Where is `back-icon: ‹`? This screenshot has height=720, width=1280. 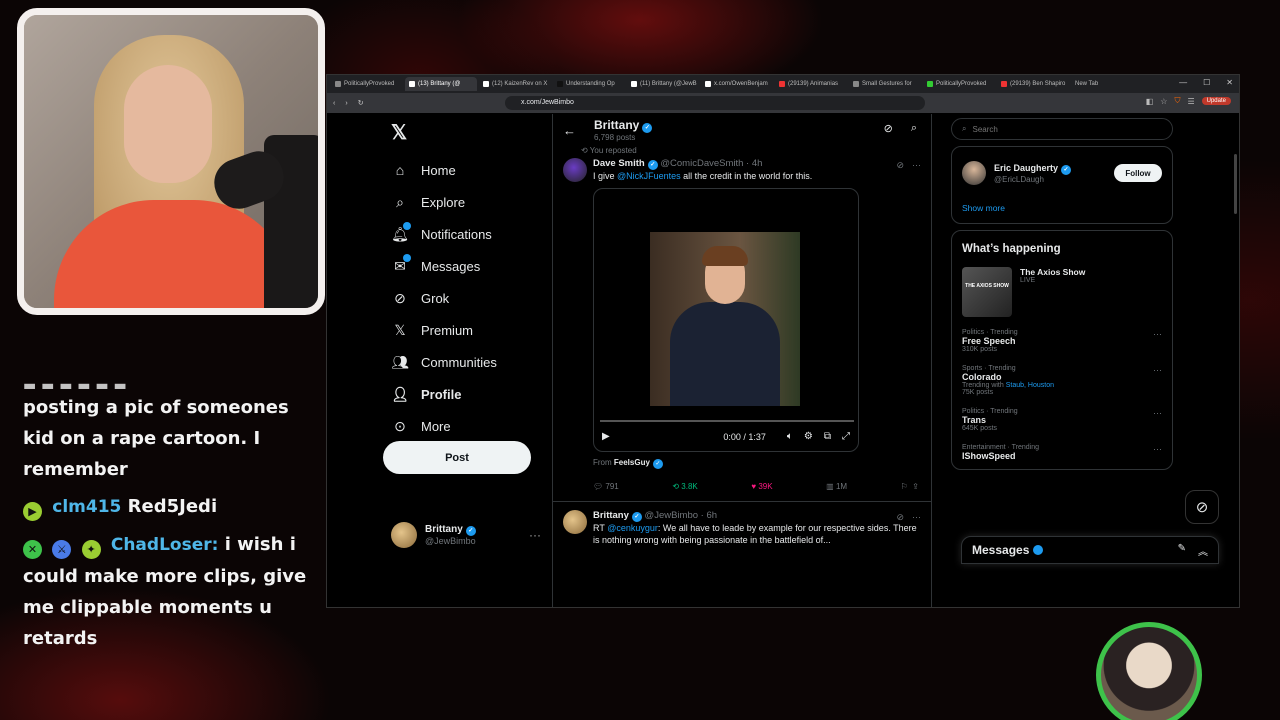
back-icon: ‹ is located at coordinates (334, 103).